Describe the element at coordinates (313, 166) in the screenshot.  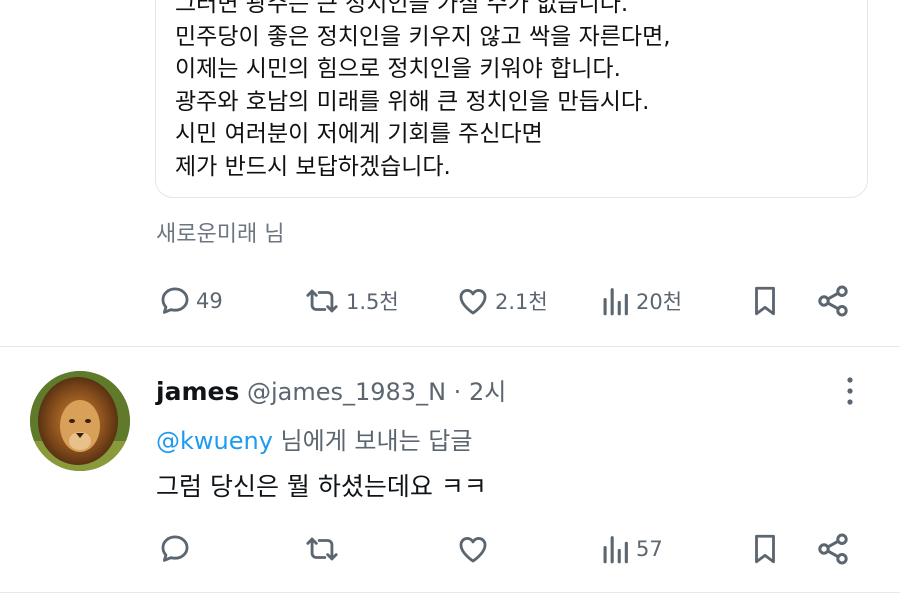
I see `quoted-line: 제가 반드시 보답하겠습니다.` at that location.